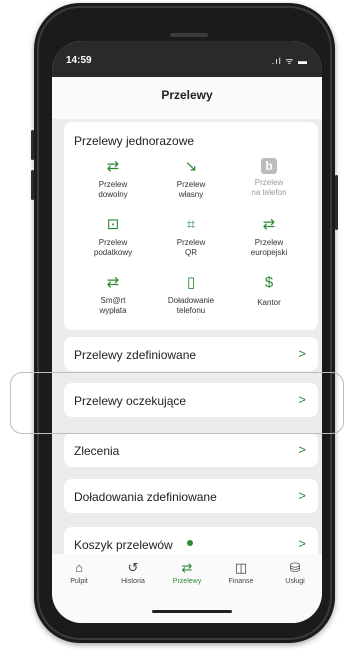  What do you see at coordinates (241, 581) in the screenshot?
I see `tab-label: Finanse` at bounding box center [241, 581].